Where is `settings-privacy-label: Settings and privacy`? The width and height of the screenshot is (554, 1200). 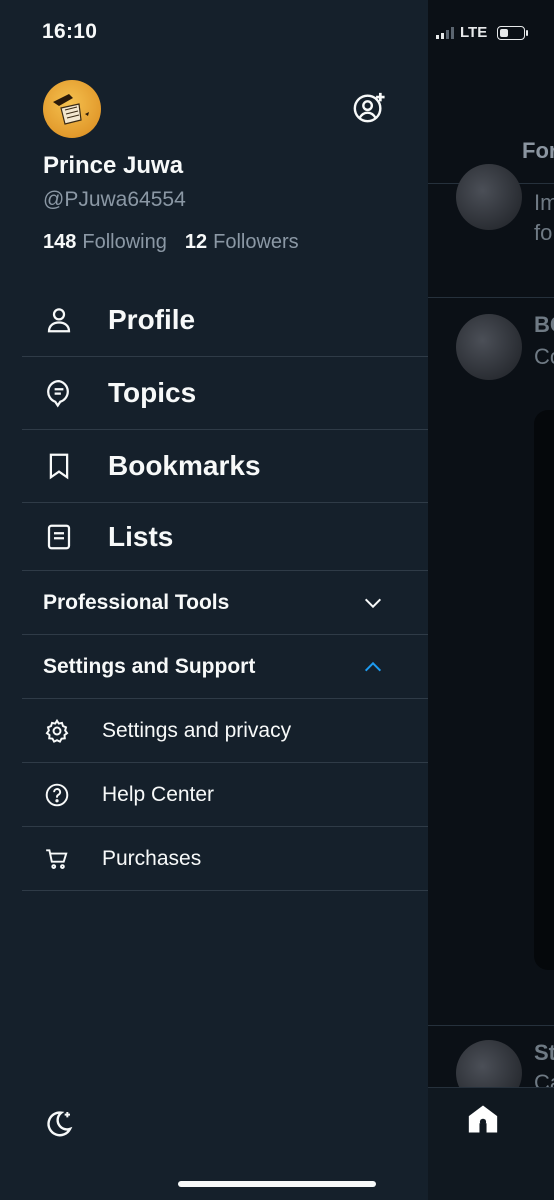
settings-privacy-label: Settings and privacy is located at coordinates (197, 730).